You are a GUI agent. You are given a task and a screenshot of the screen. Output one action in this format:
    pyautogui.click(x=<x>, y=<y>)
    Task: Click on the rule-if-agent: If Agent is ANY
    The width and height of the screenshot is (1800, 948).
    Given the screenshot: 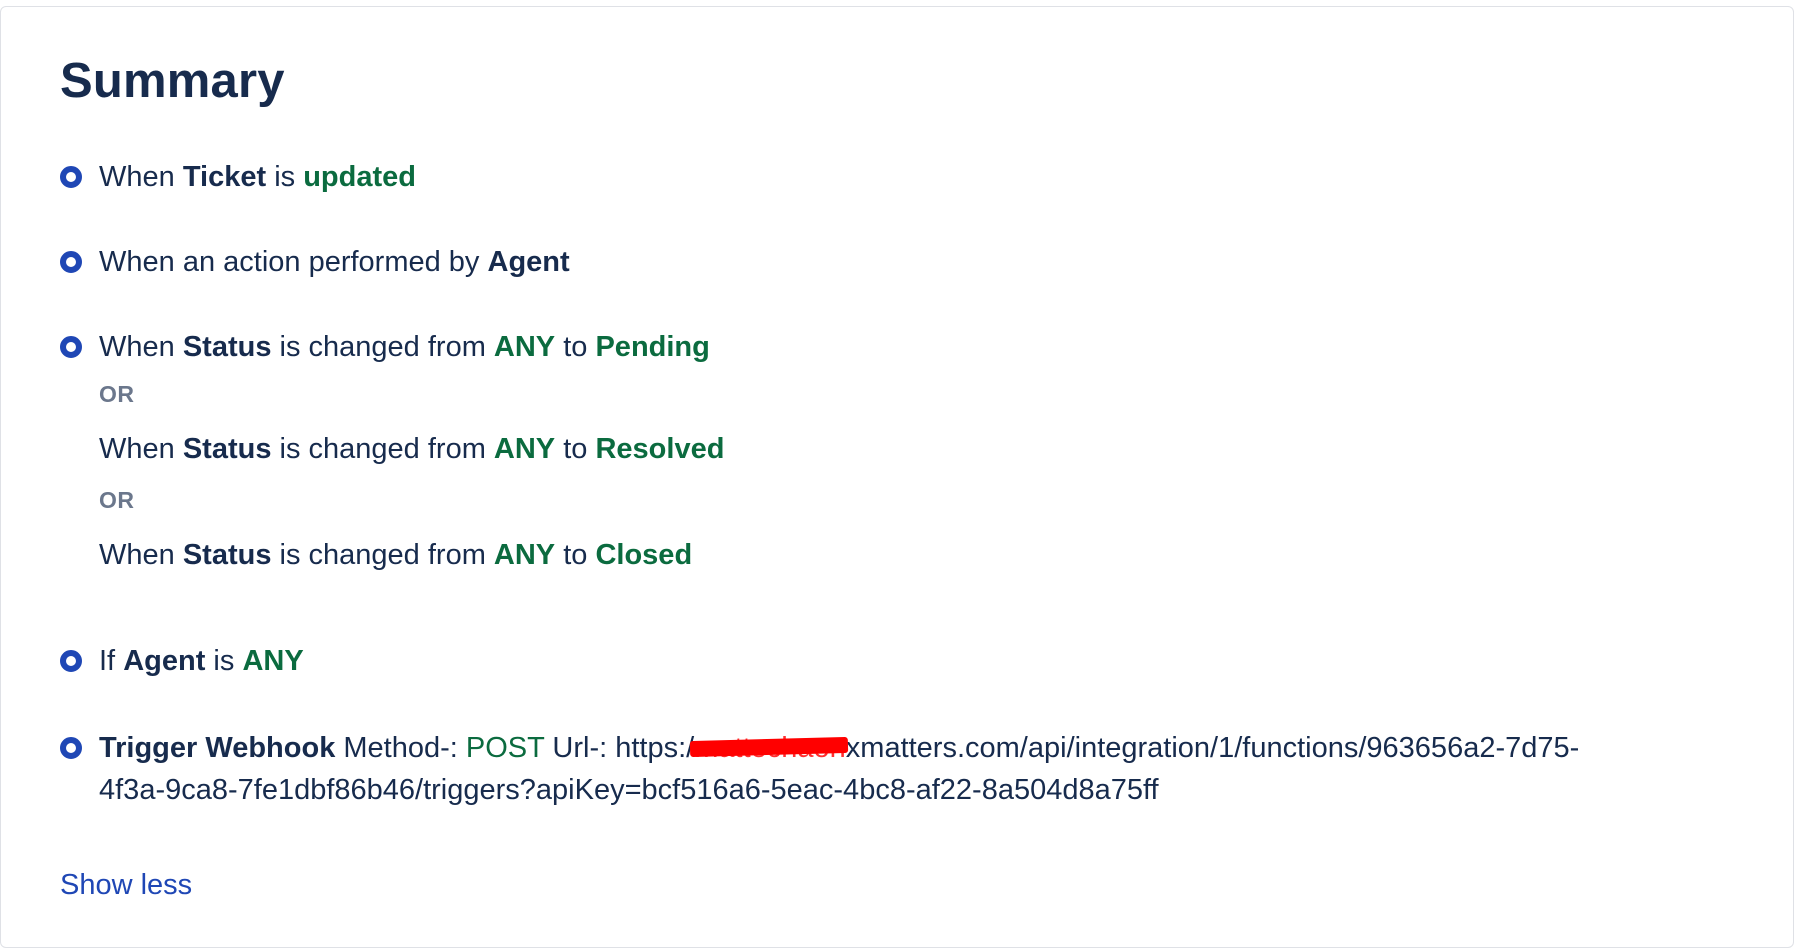 What is the action you would take?
    pyautogui.click(x=182, y=663)
    